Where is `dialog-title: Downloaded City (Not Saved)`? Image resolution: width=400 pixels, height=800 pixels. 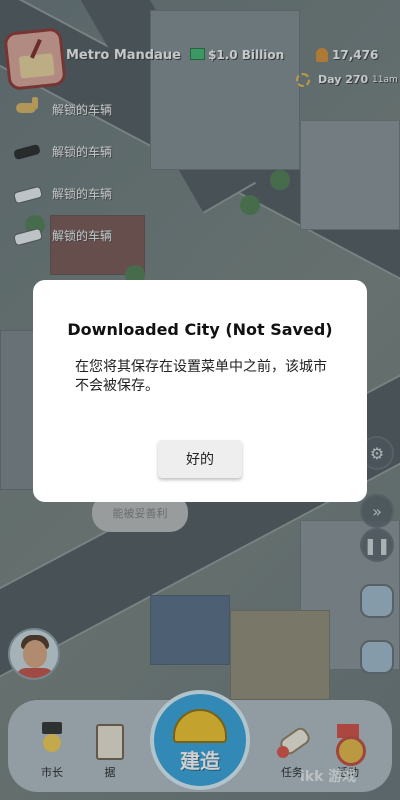 dialog-title: Downloaded City (Not Saved) is located at coordinates (200, 329).